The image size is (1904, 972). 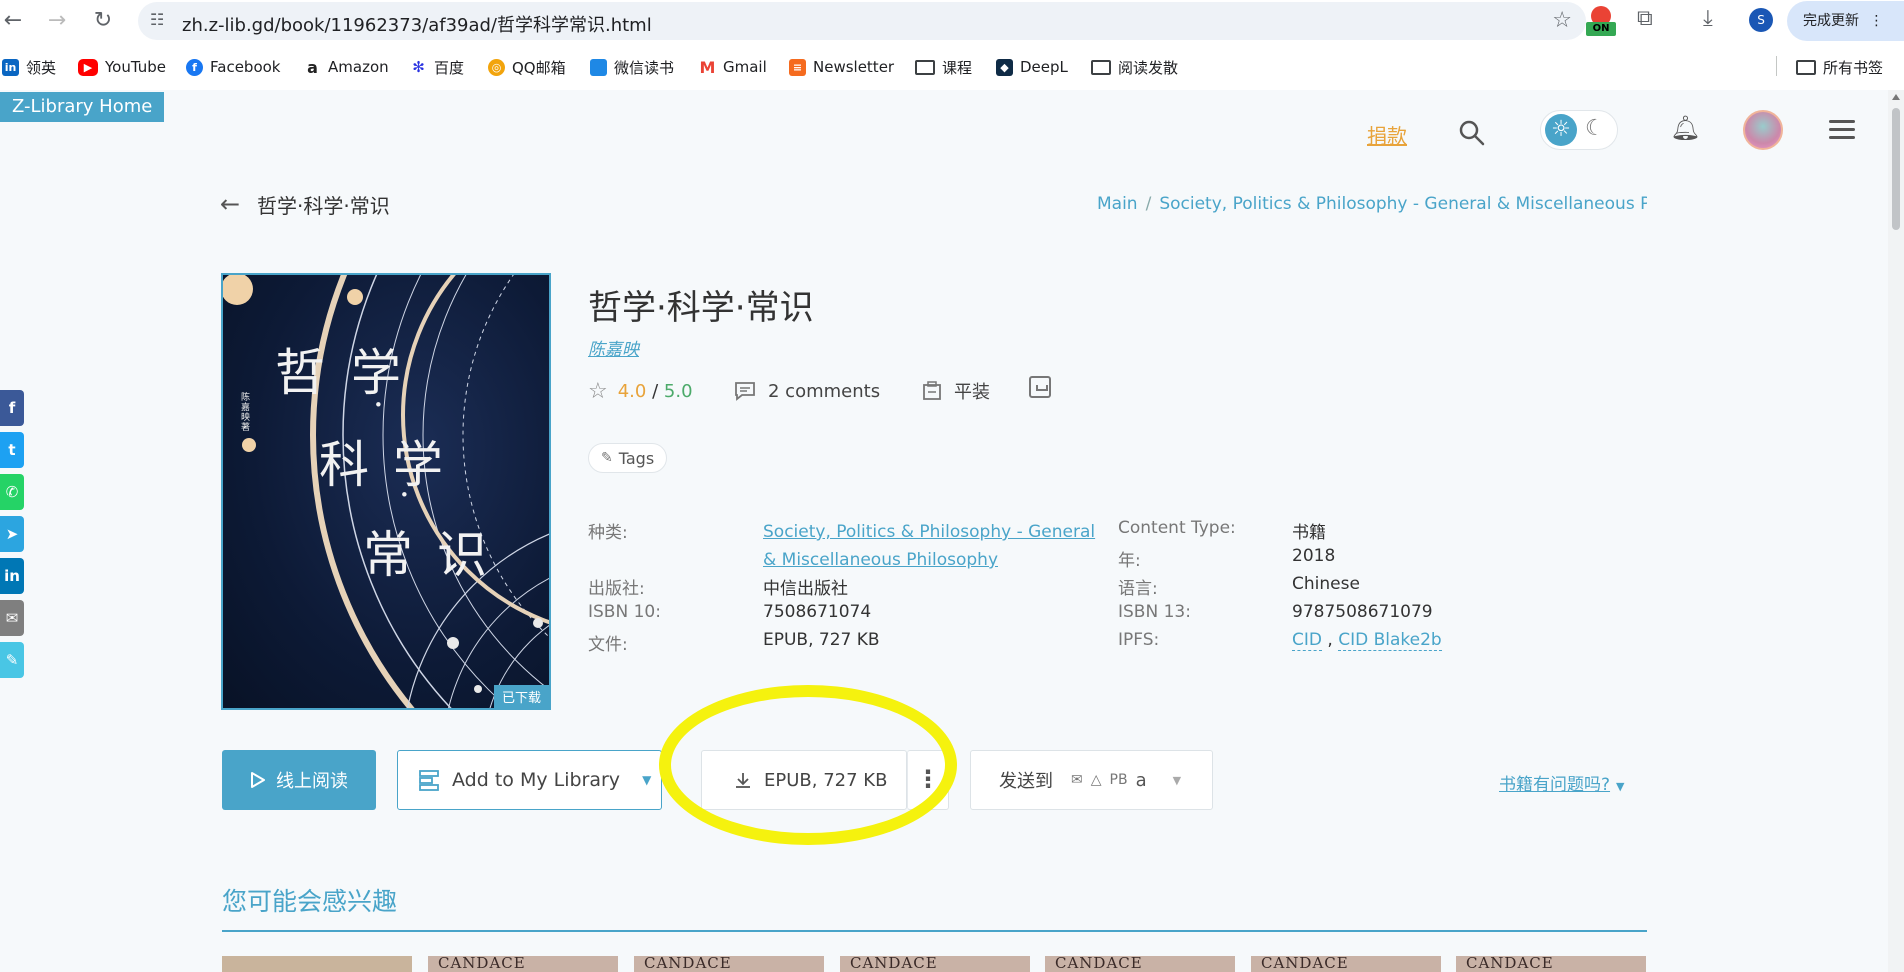 I want to click on book-author-link: 陈嘉映, so click(x=613, y=347).